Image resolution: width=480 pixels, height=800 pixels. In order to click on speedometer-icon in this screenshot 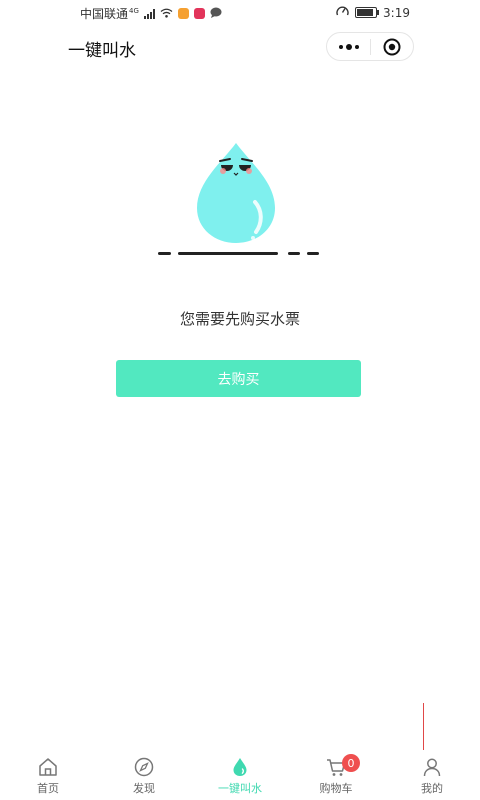, I will do `click(342, 12)`.